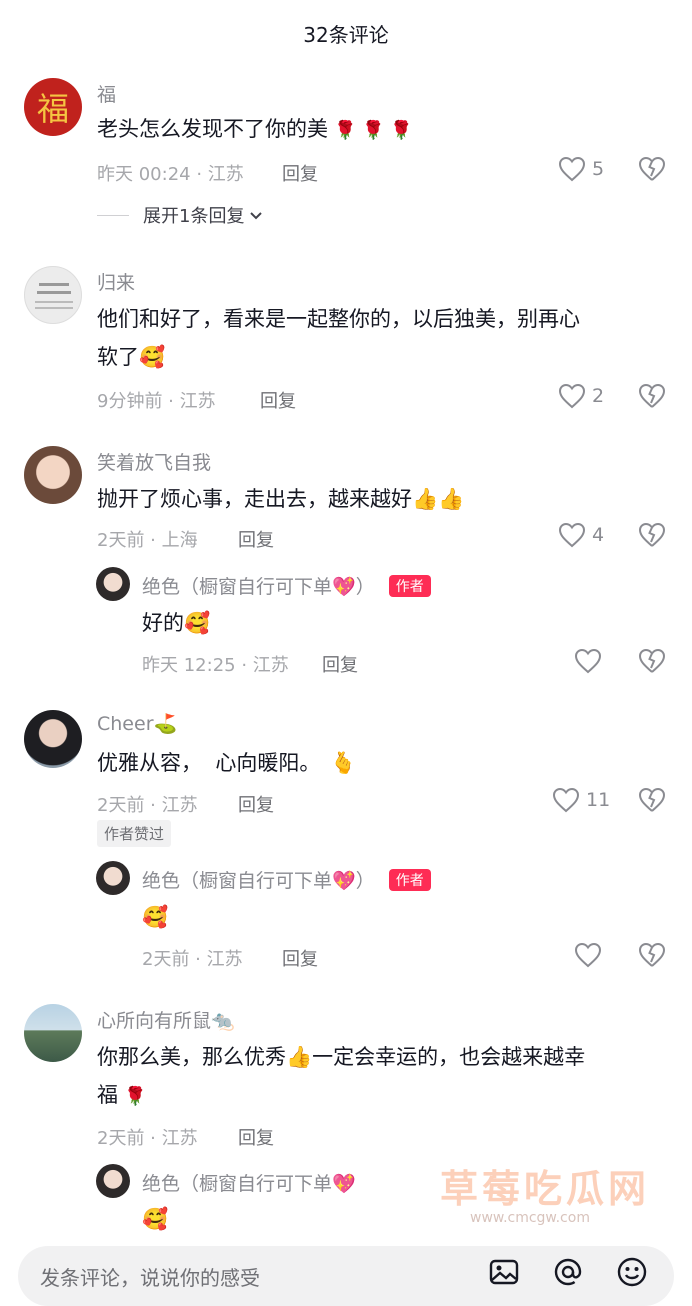 Image resolution: width=692 pixels, height=1306 pixels. Describe the element at coordinates (118, 357) in the screenshot. I see `comment-text-body: 软了` at that location.